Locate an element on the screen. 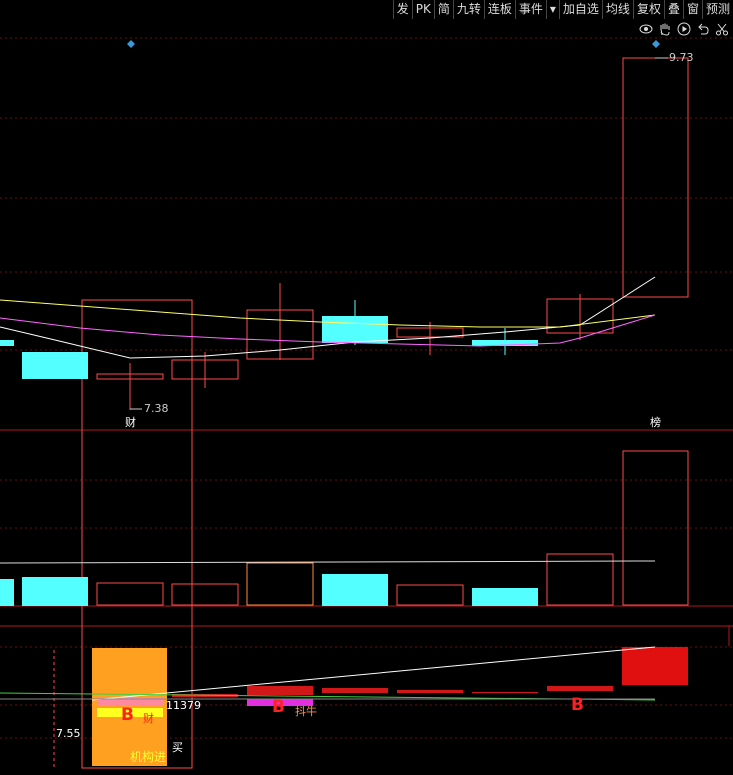 The height and width of the screenshot is (775, 733). simple-button: 简 is located at coordinates (443, 9).